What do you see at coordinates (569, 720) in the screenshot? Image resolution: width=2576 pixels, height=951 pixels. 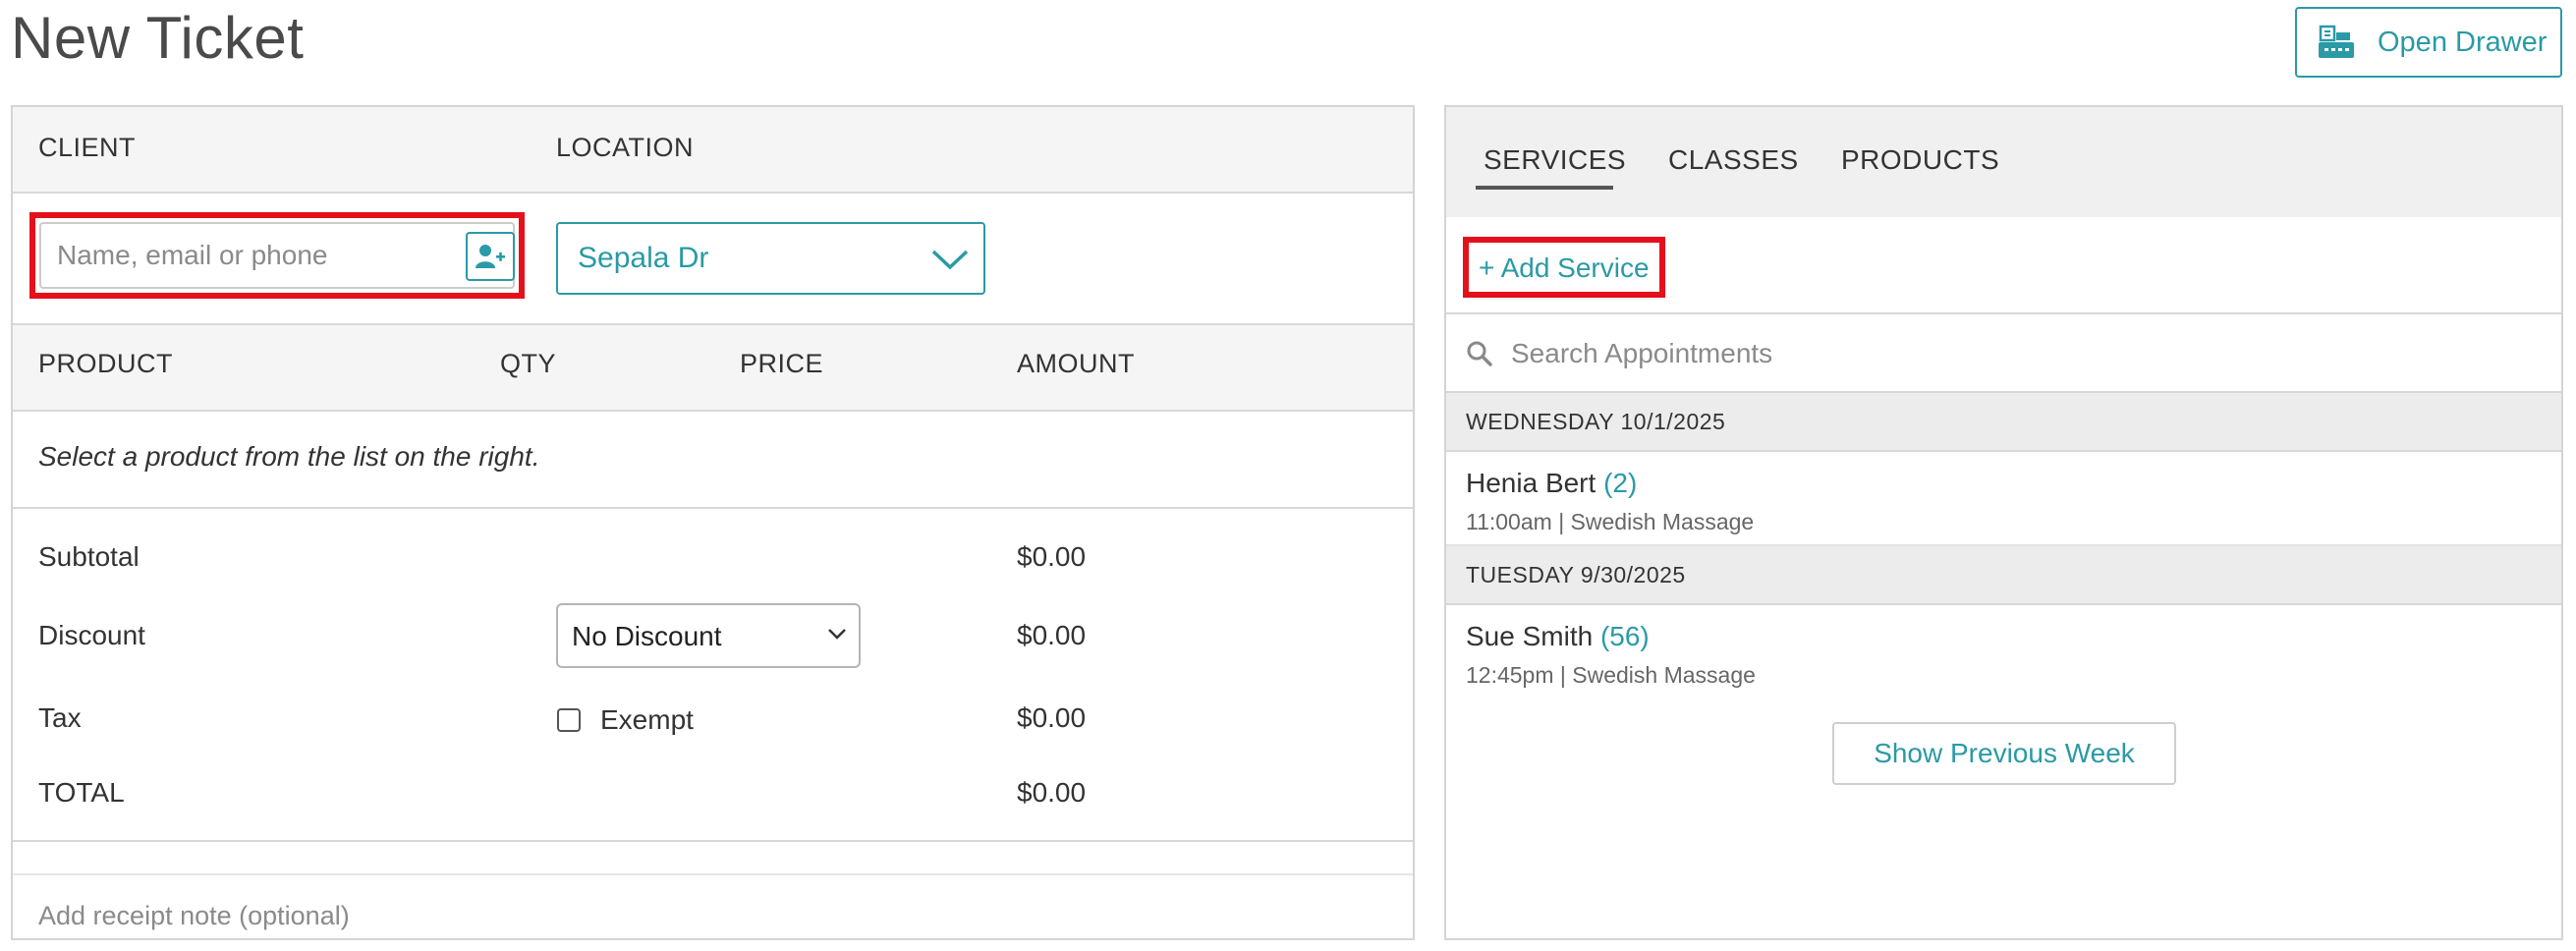 I see `exempt-checkbox` at bounding box center [569, 720].